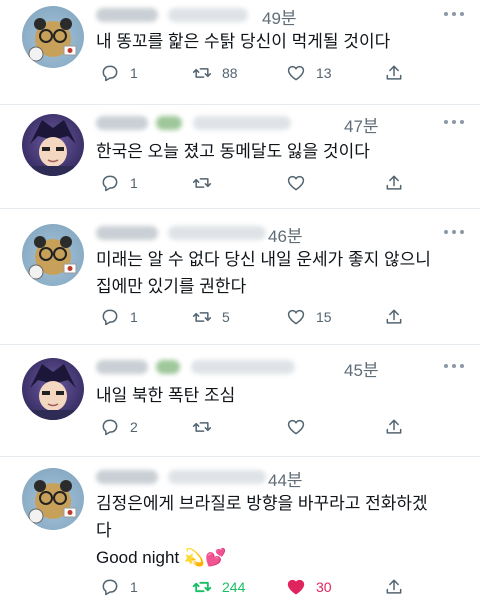 This screenshot has height=612, width=480. I want to click on like-button: 30, so click(309, 587).